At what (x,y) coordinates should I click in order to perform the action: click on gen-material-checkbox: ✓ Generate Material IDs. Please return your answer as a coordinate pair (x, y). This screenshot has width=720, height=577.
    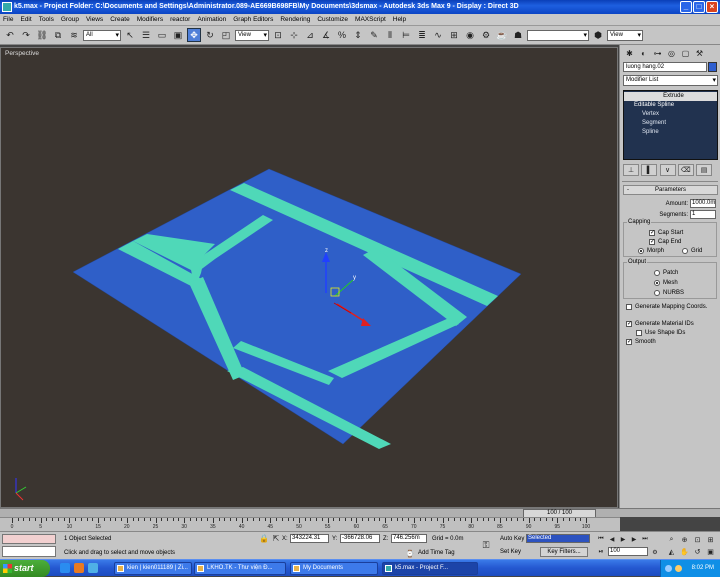
    Looking at the image, I should click on (673, 323).